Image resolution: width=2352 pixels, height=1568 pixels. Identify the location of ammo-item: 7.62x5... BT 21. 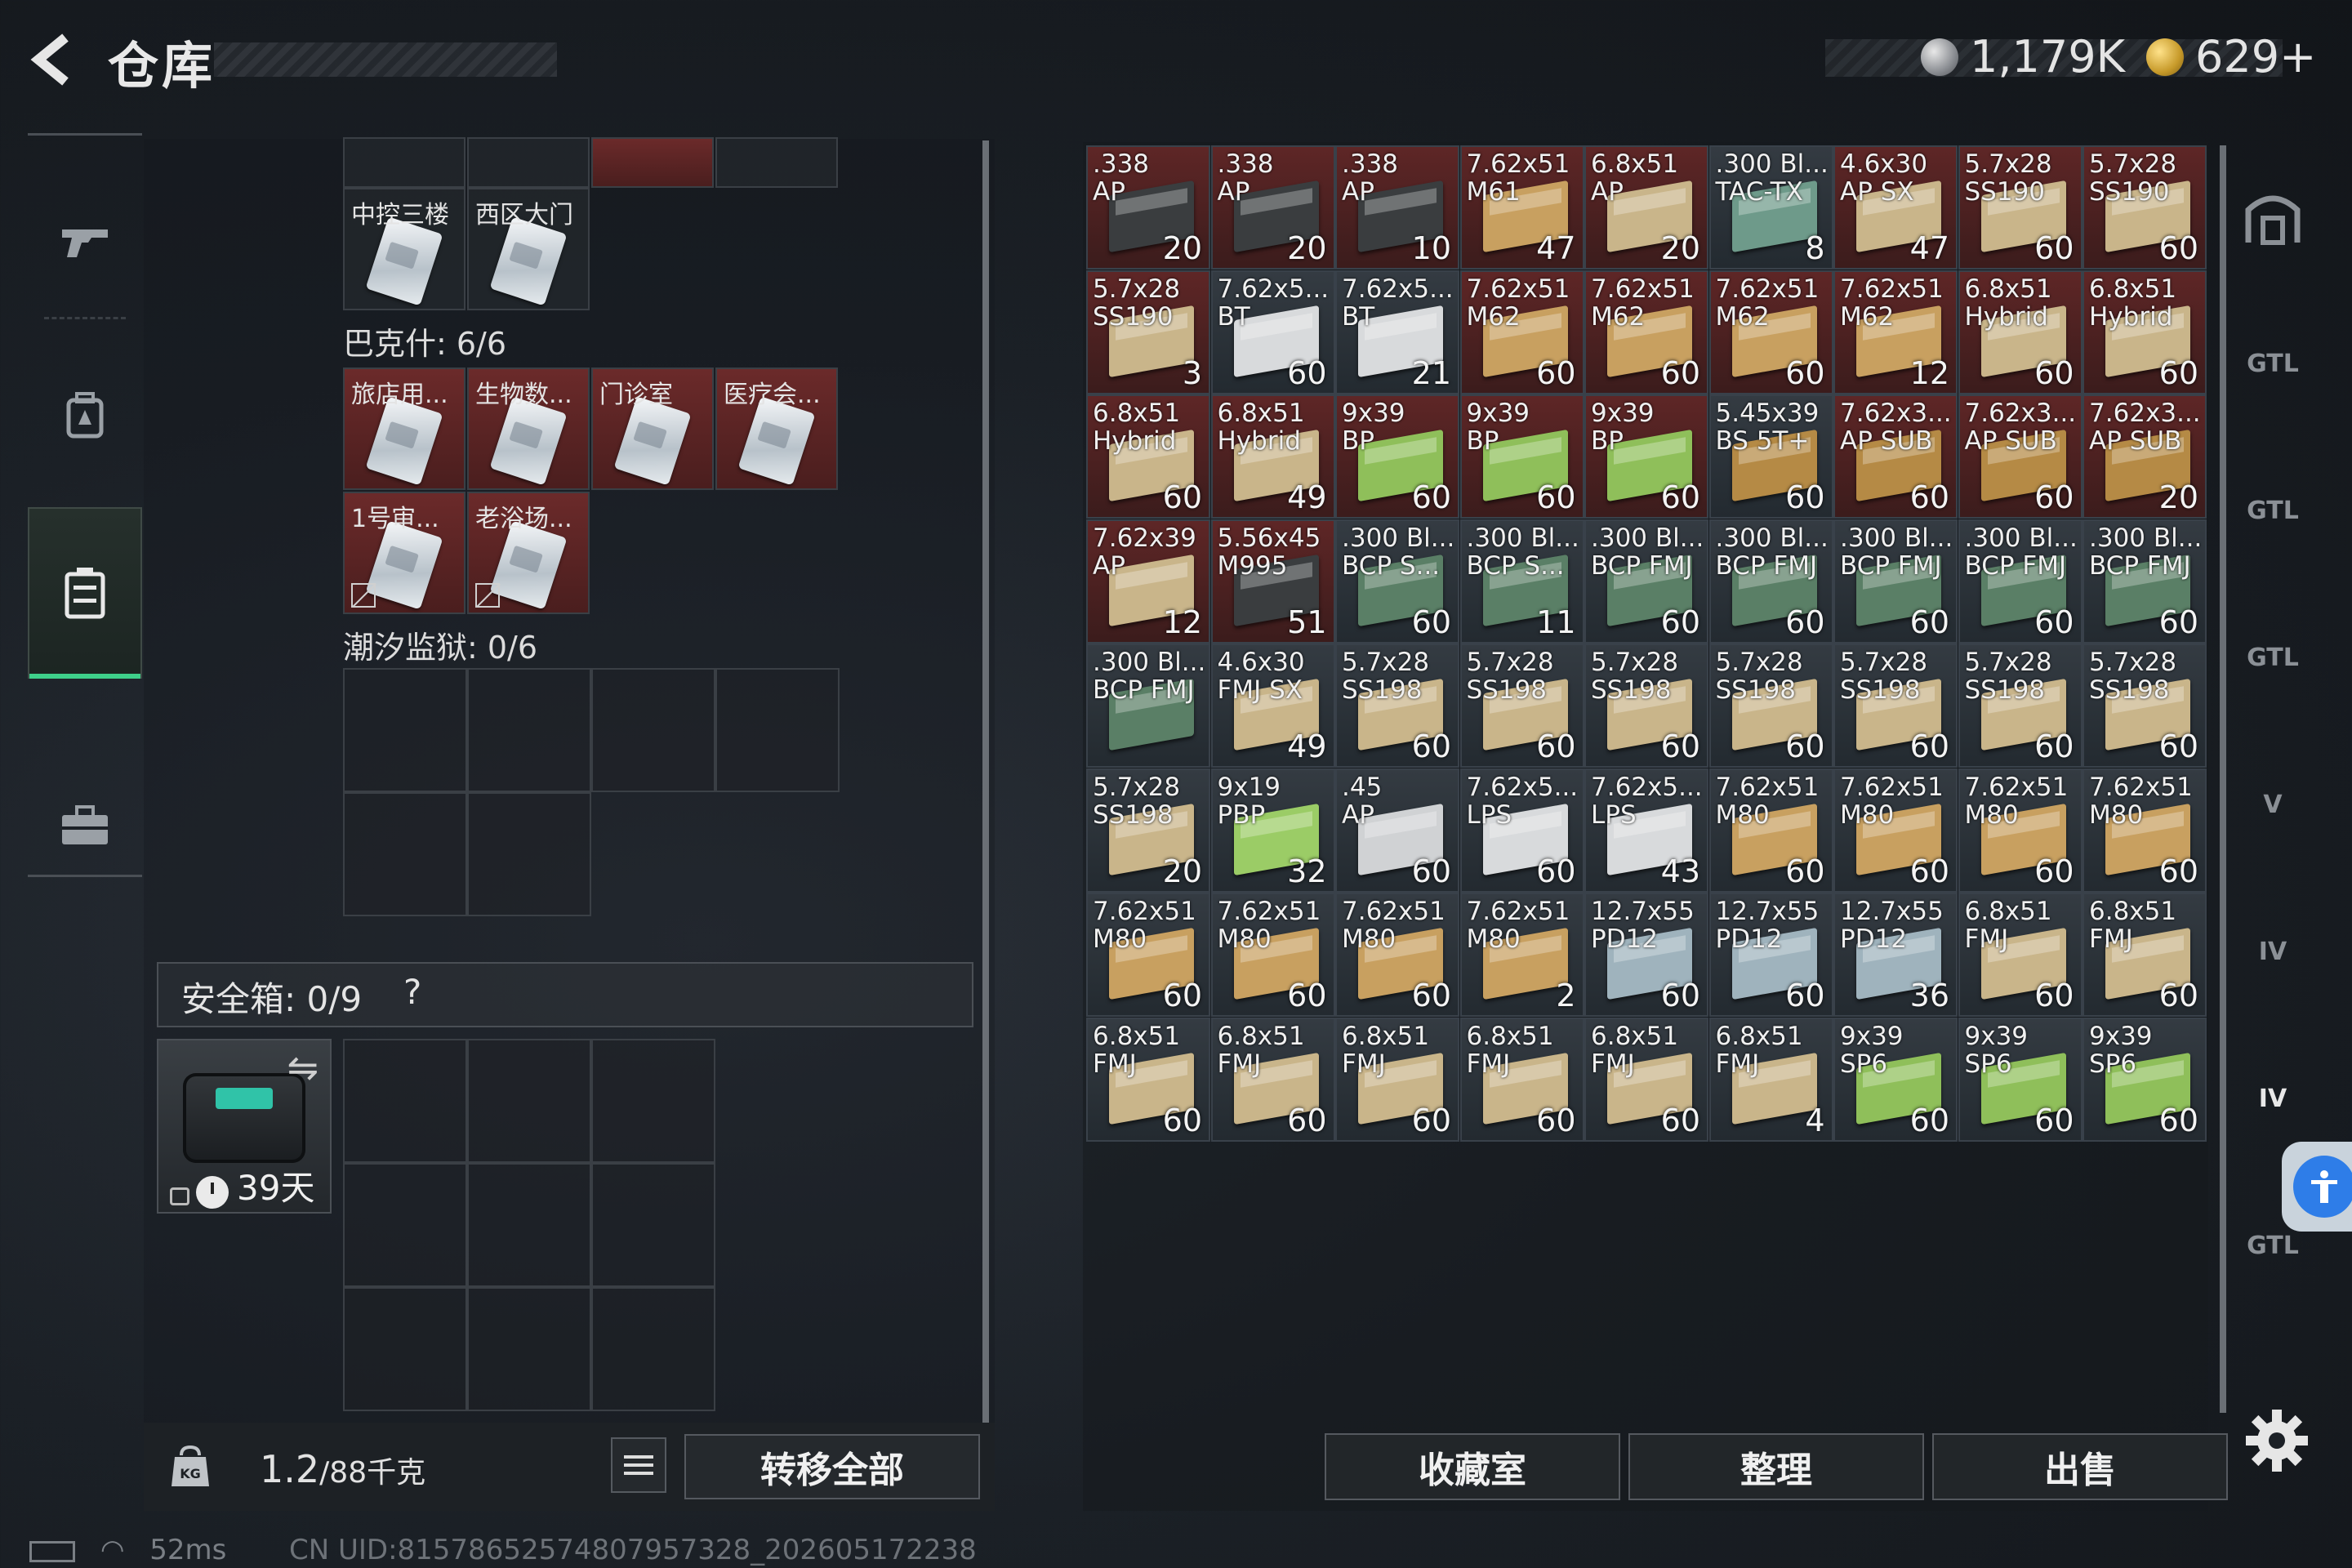
(1397, 332).